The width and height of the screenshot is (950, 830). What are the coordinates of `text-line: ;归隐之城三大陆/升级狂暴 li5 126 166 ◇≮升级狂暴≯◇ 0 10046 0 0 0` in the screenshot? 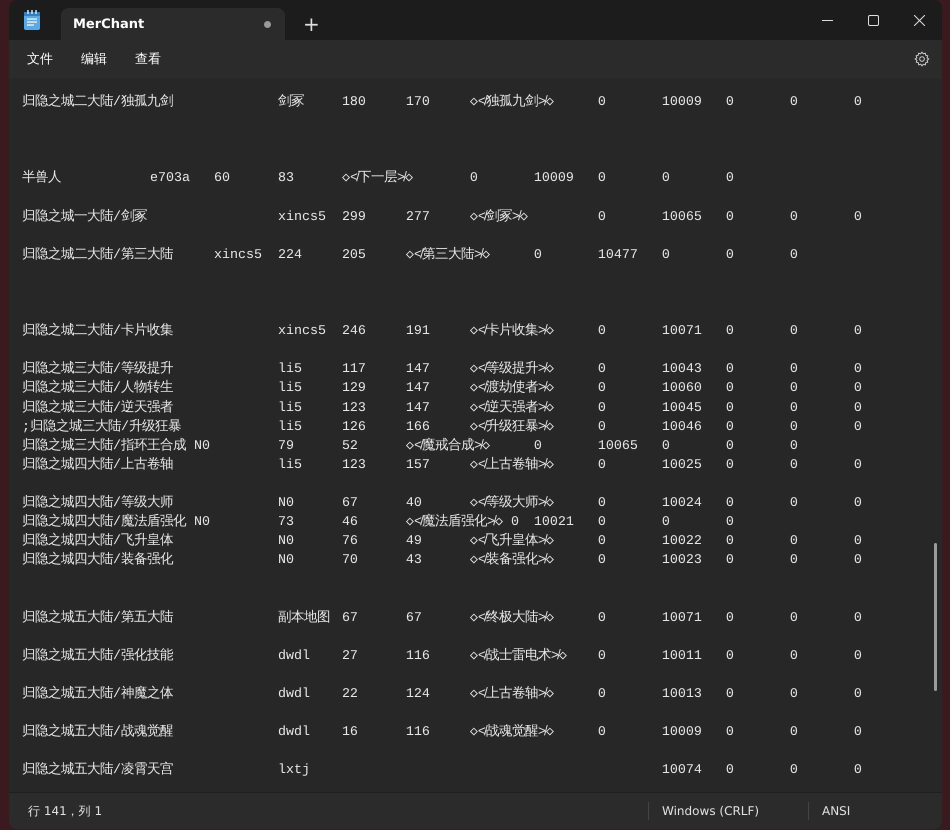 It's located at (442, 427).